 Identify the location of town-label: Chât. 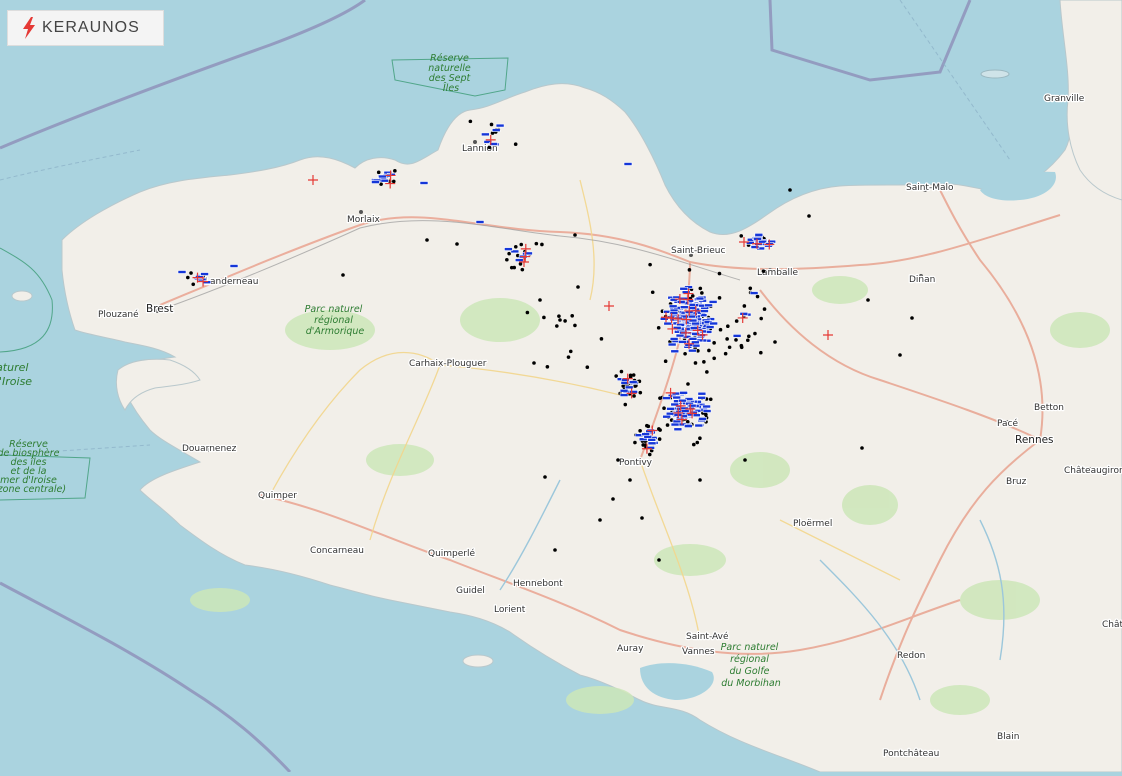
(1112, 625).